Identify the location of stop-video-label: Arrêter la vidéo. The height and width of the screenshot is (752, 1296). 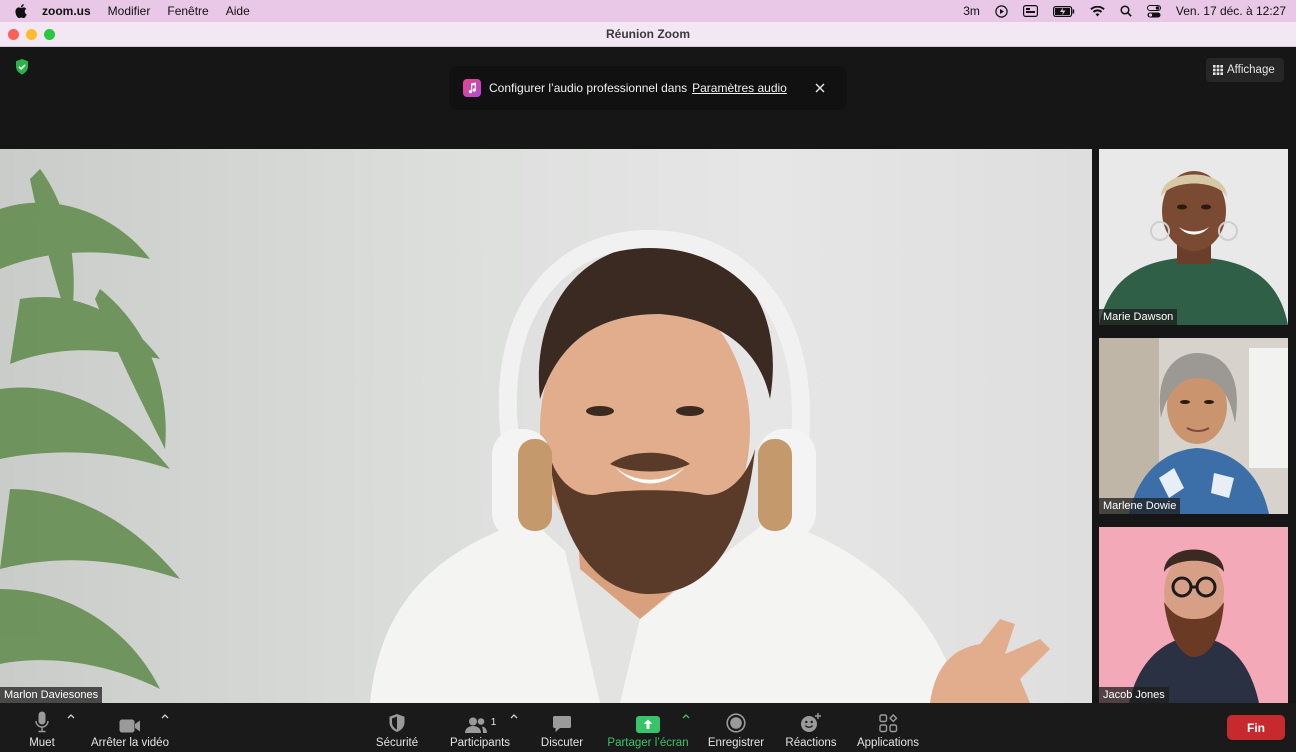
(130, 743).